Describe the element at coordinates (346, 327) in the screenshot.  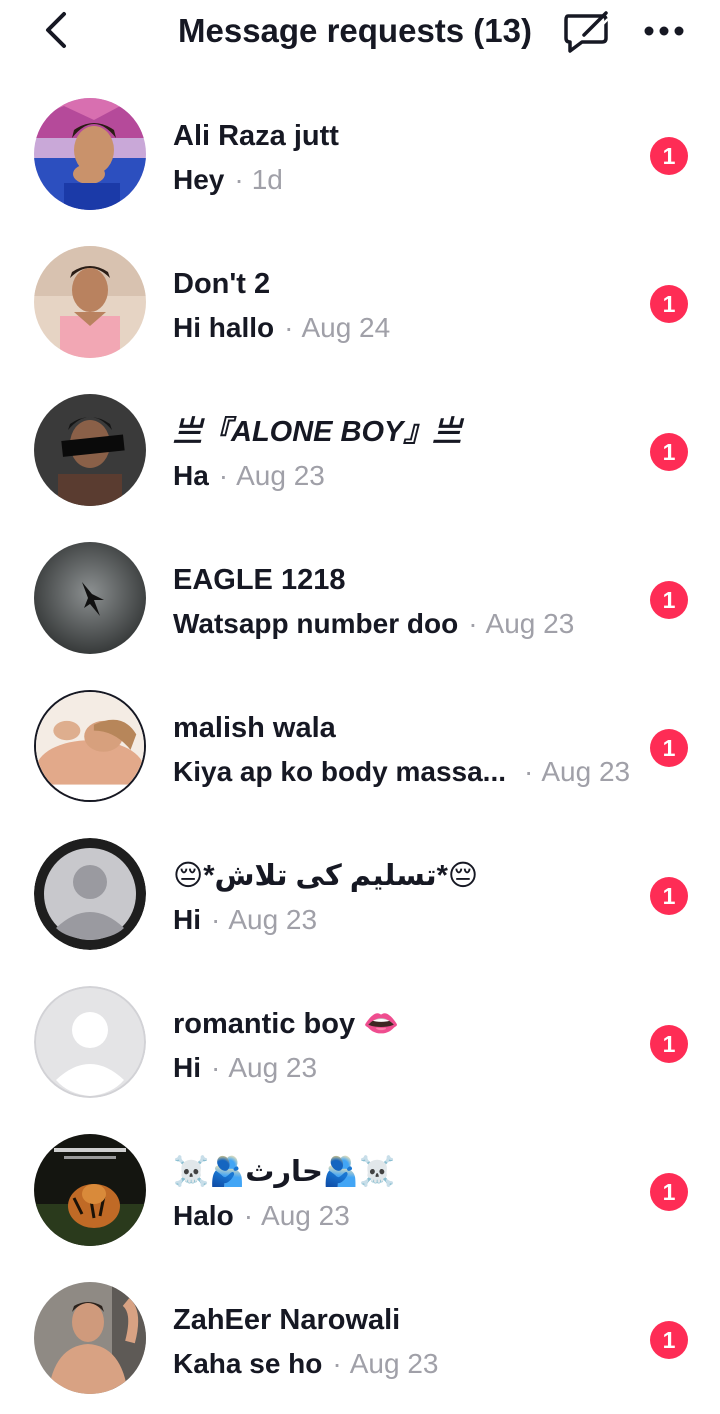
I see `message-time: Aug 24` at that location.